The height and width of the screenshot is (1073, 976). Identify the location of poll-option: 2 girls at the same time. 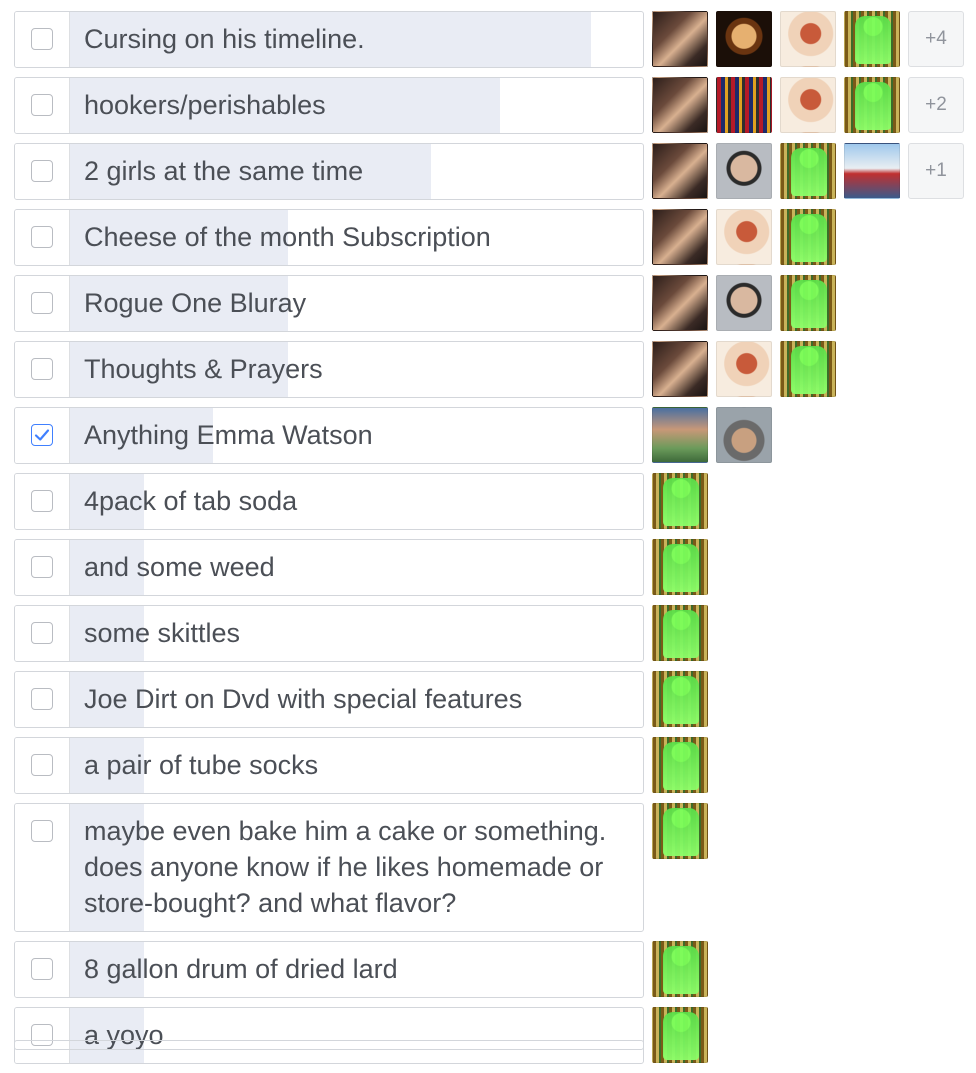
(329, 171).